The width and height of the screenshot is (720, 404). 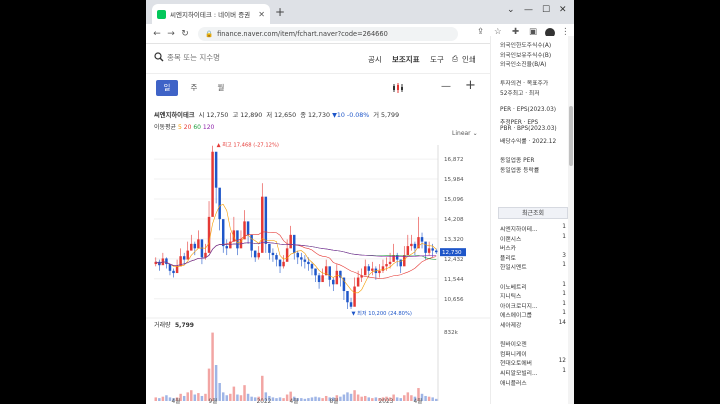 What do you see at coordinates (167, 88) in the screenshot?
I see `period-day: 일` at bounding box center [167, 88].